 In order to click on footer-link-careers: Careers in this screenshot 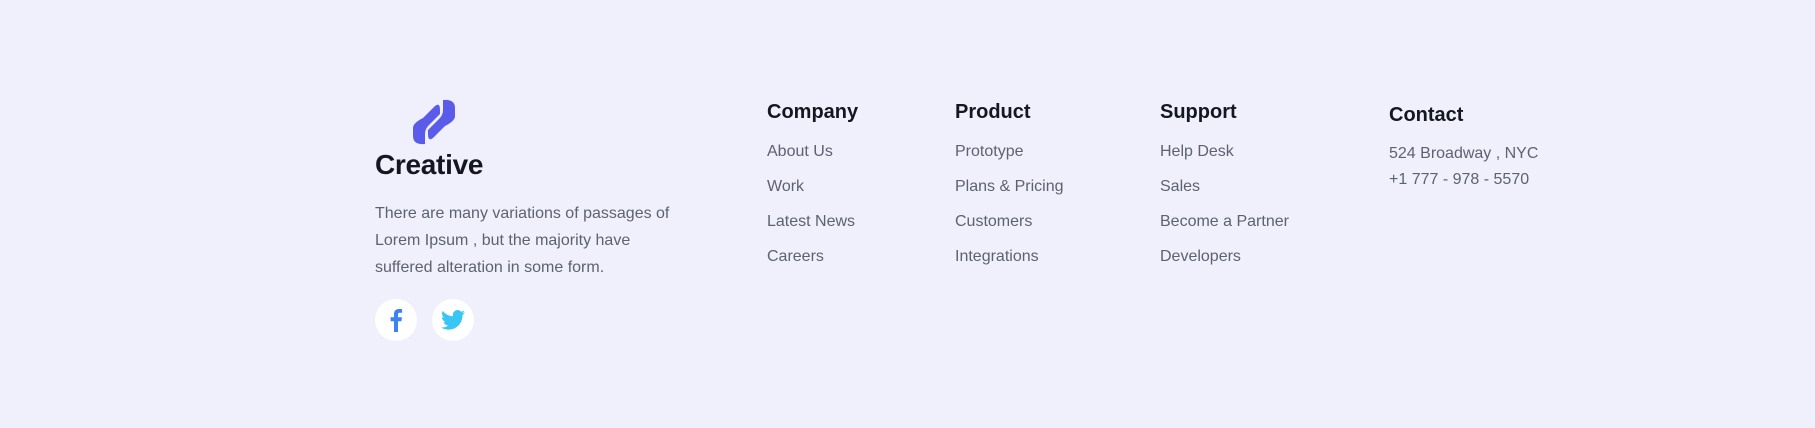, I will do `click(812, 256)`.